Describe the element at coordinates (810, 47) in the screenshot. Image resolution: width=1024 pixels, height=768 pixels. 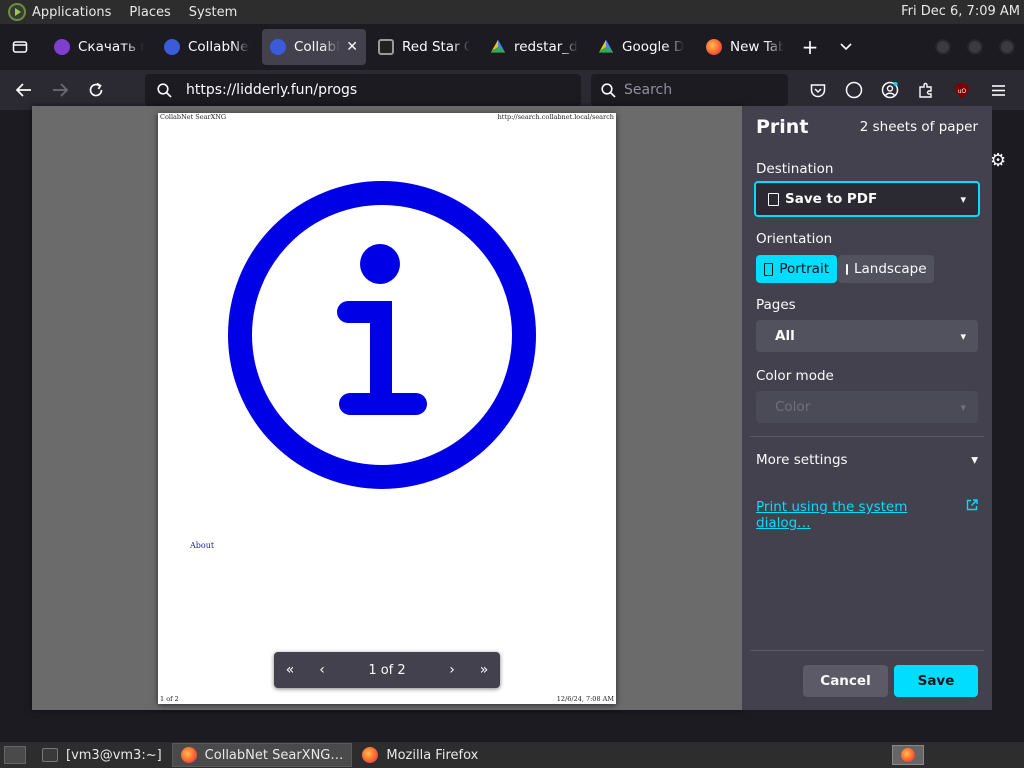
I see `new-tab-button: +` at that location.